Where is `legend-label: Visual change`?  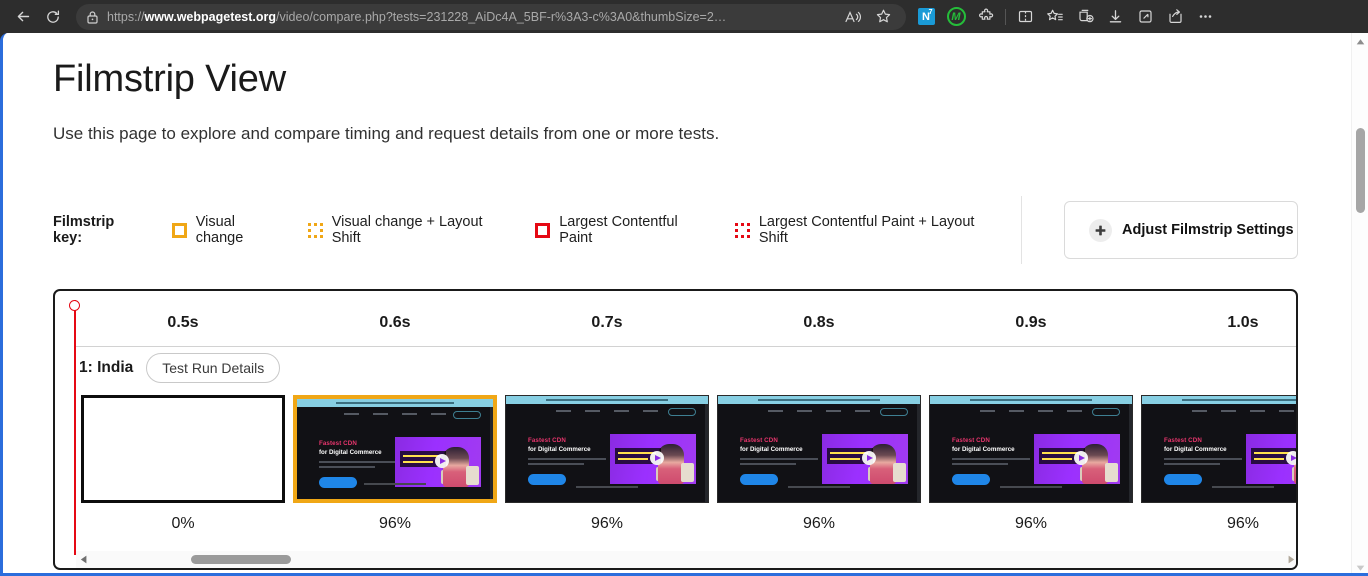 legend-label: Visual change is located at coordinates (219, 230).